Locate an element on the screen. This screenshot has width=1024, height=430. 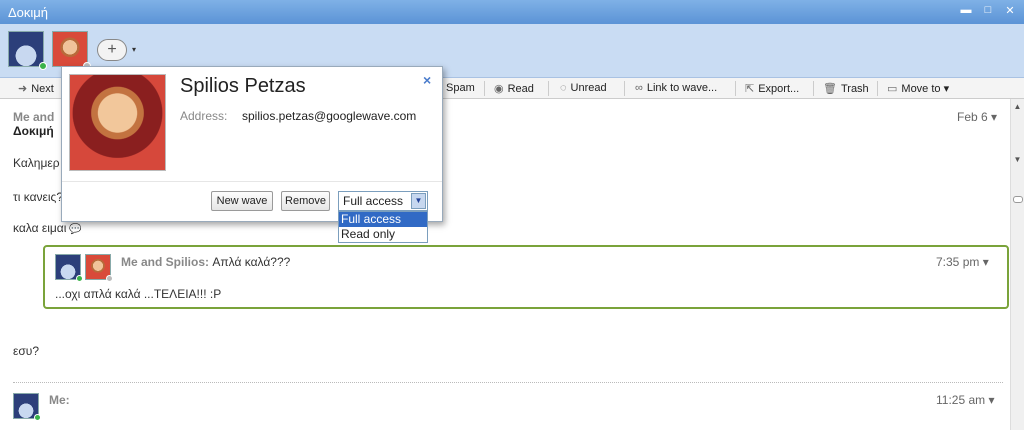
add-participant-button: + is located at coordinates (112, 50).